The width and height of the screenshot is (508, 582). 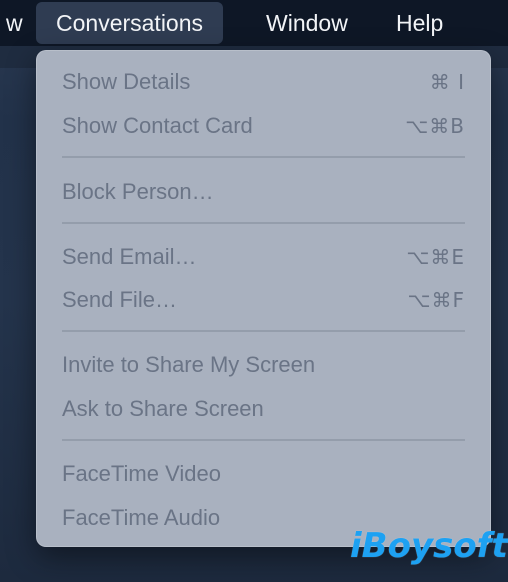 What do you see at coordinates (263, 126) in the screenshot?
I see `menu-item-show-contact-card: Show Contact Card ⌥⌘B` at bounding box center [263, 126].